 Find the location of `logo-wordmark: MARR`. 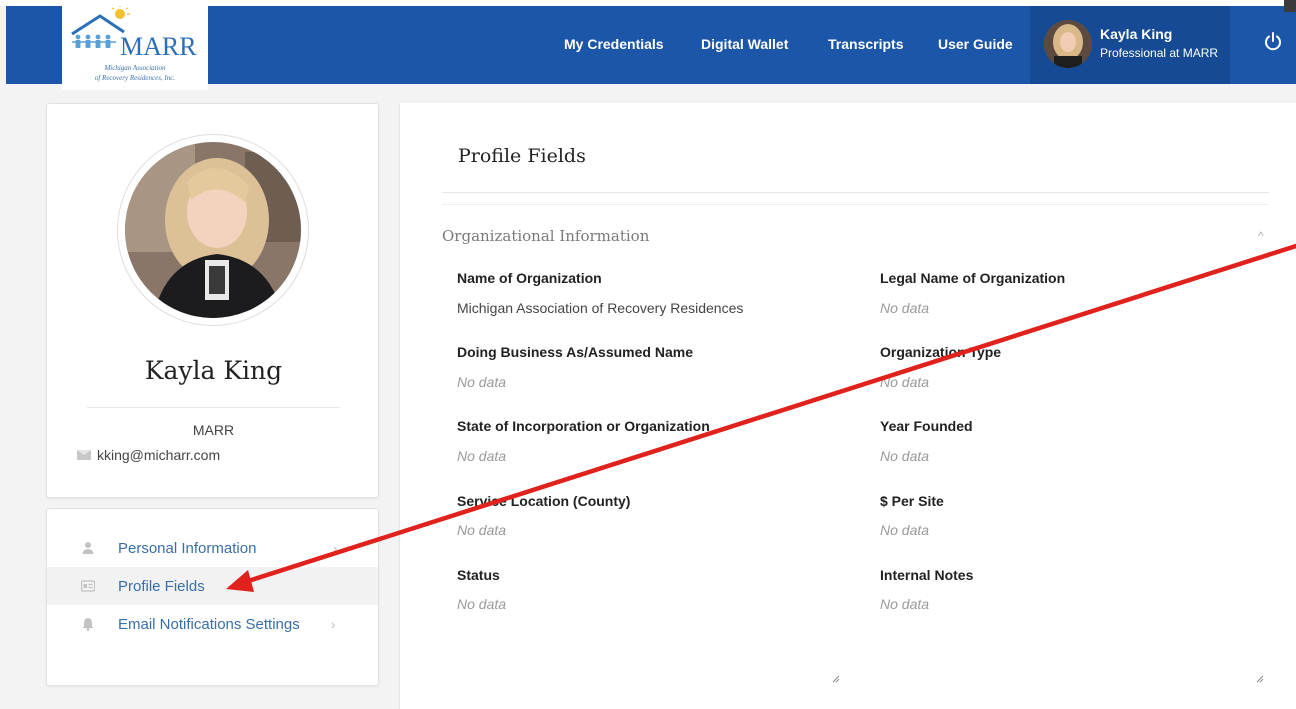

logo-wordmark: MARR is located at coordinates (158, 46).